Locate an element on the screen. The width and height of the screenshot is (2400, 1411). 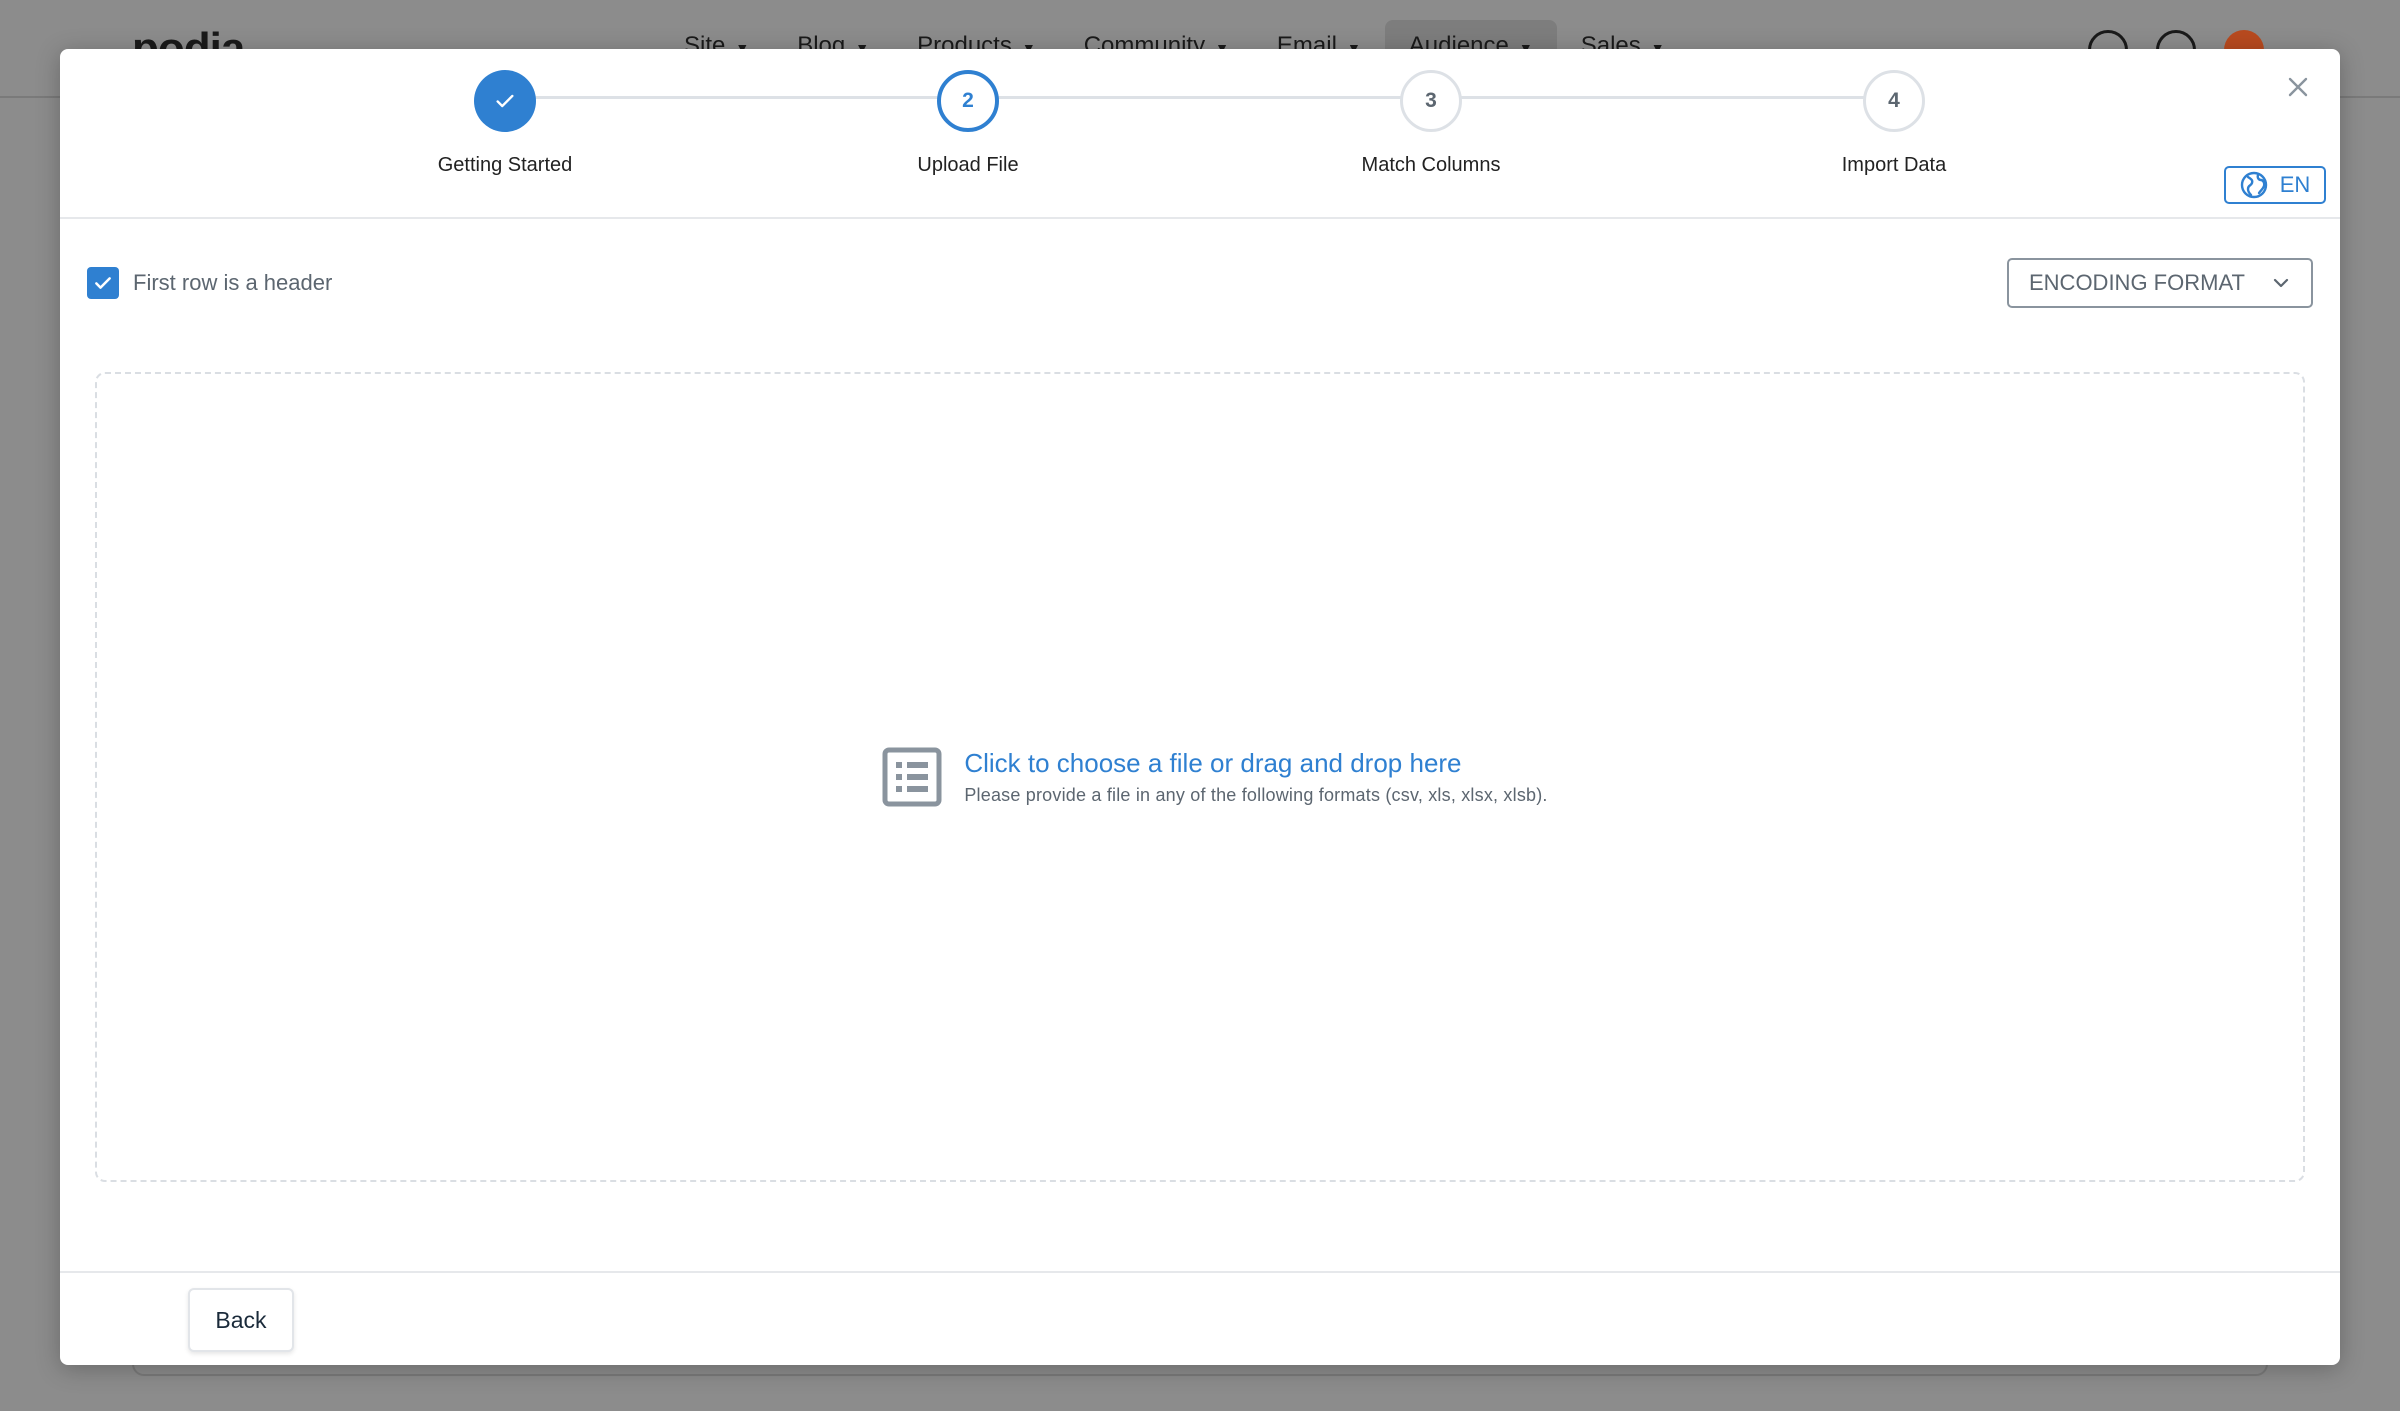
close-icon is located at coordinates (2298, 87).